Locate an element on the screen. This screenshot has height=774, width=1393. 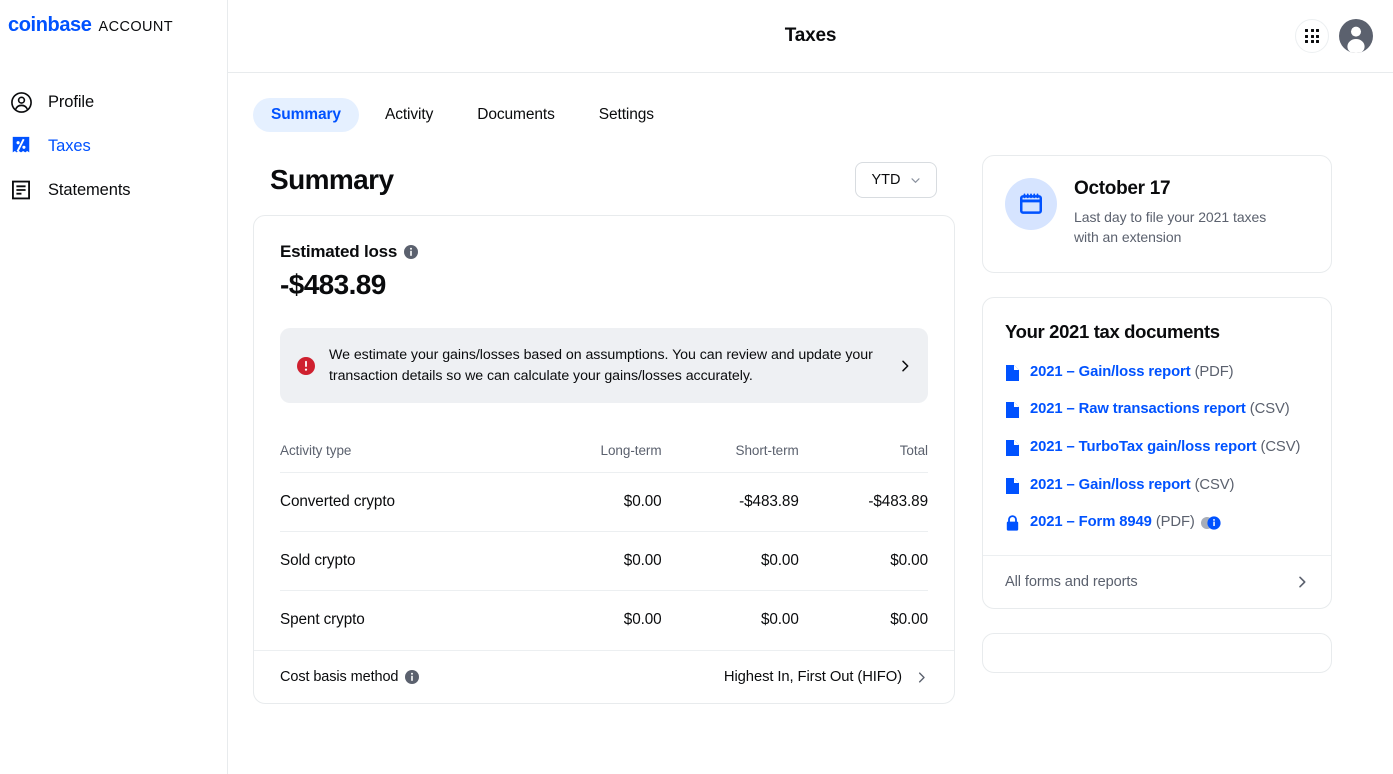
topbar: Taxes is located at coordinates (810, 36).